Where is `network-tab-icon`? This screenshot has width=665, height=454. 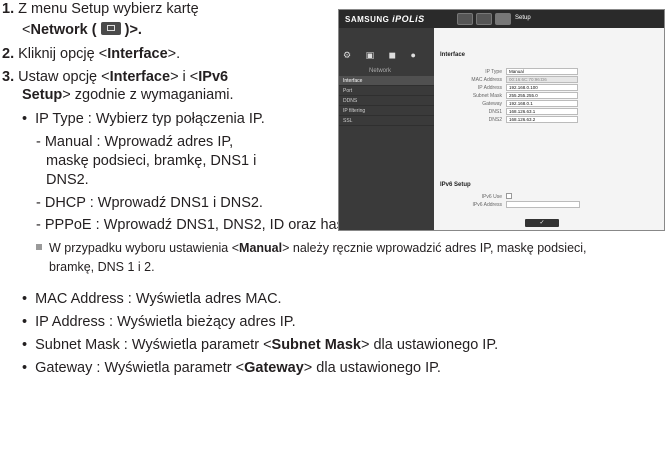
network-tab-icon is located at coordinates (110, 28).